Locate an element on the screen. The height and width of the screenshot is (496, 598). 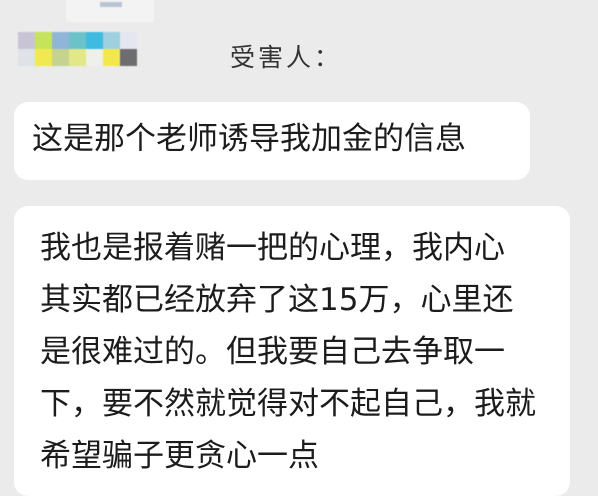
blurred-avatar is located at coordinates (112, 44).